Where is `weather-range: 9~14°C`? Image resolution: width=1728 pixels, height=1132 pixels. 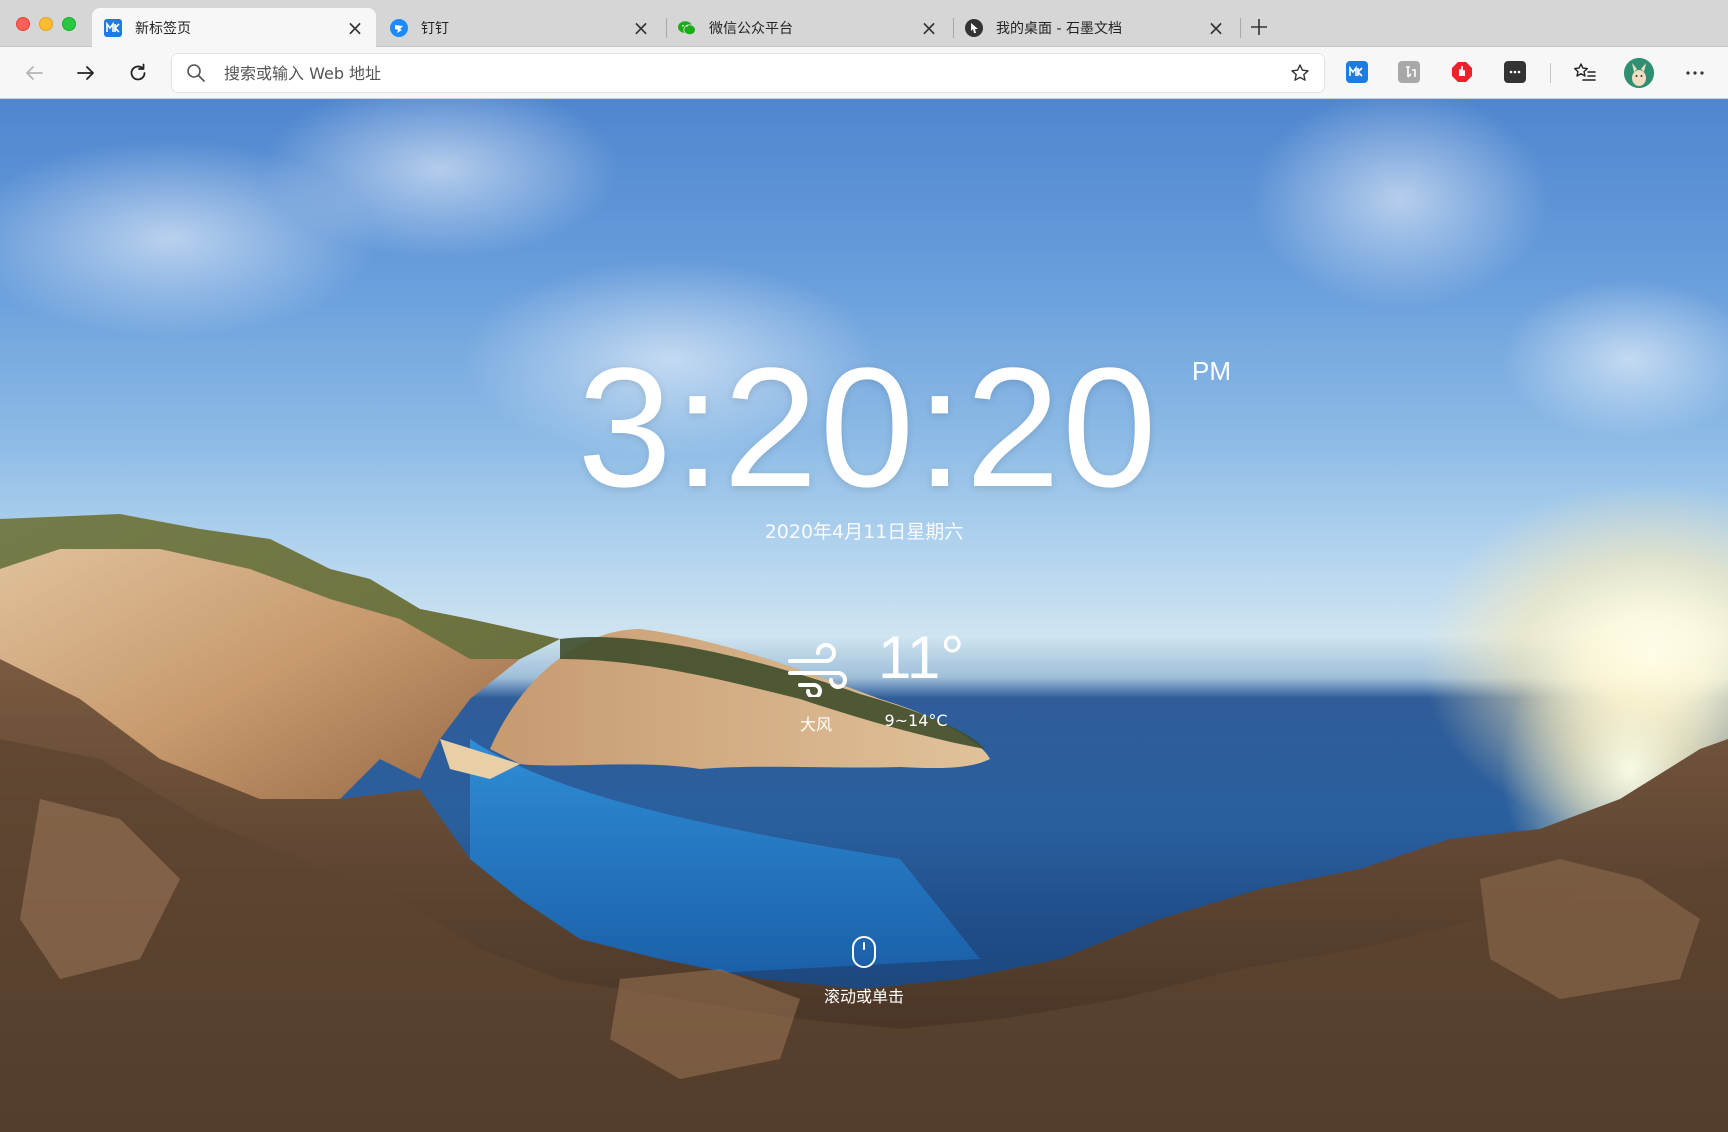
weather-range: 9~14°C is located at coordinates (916, 720).